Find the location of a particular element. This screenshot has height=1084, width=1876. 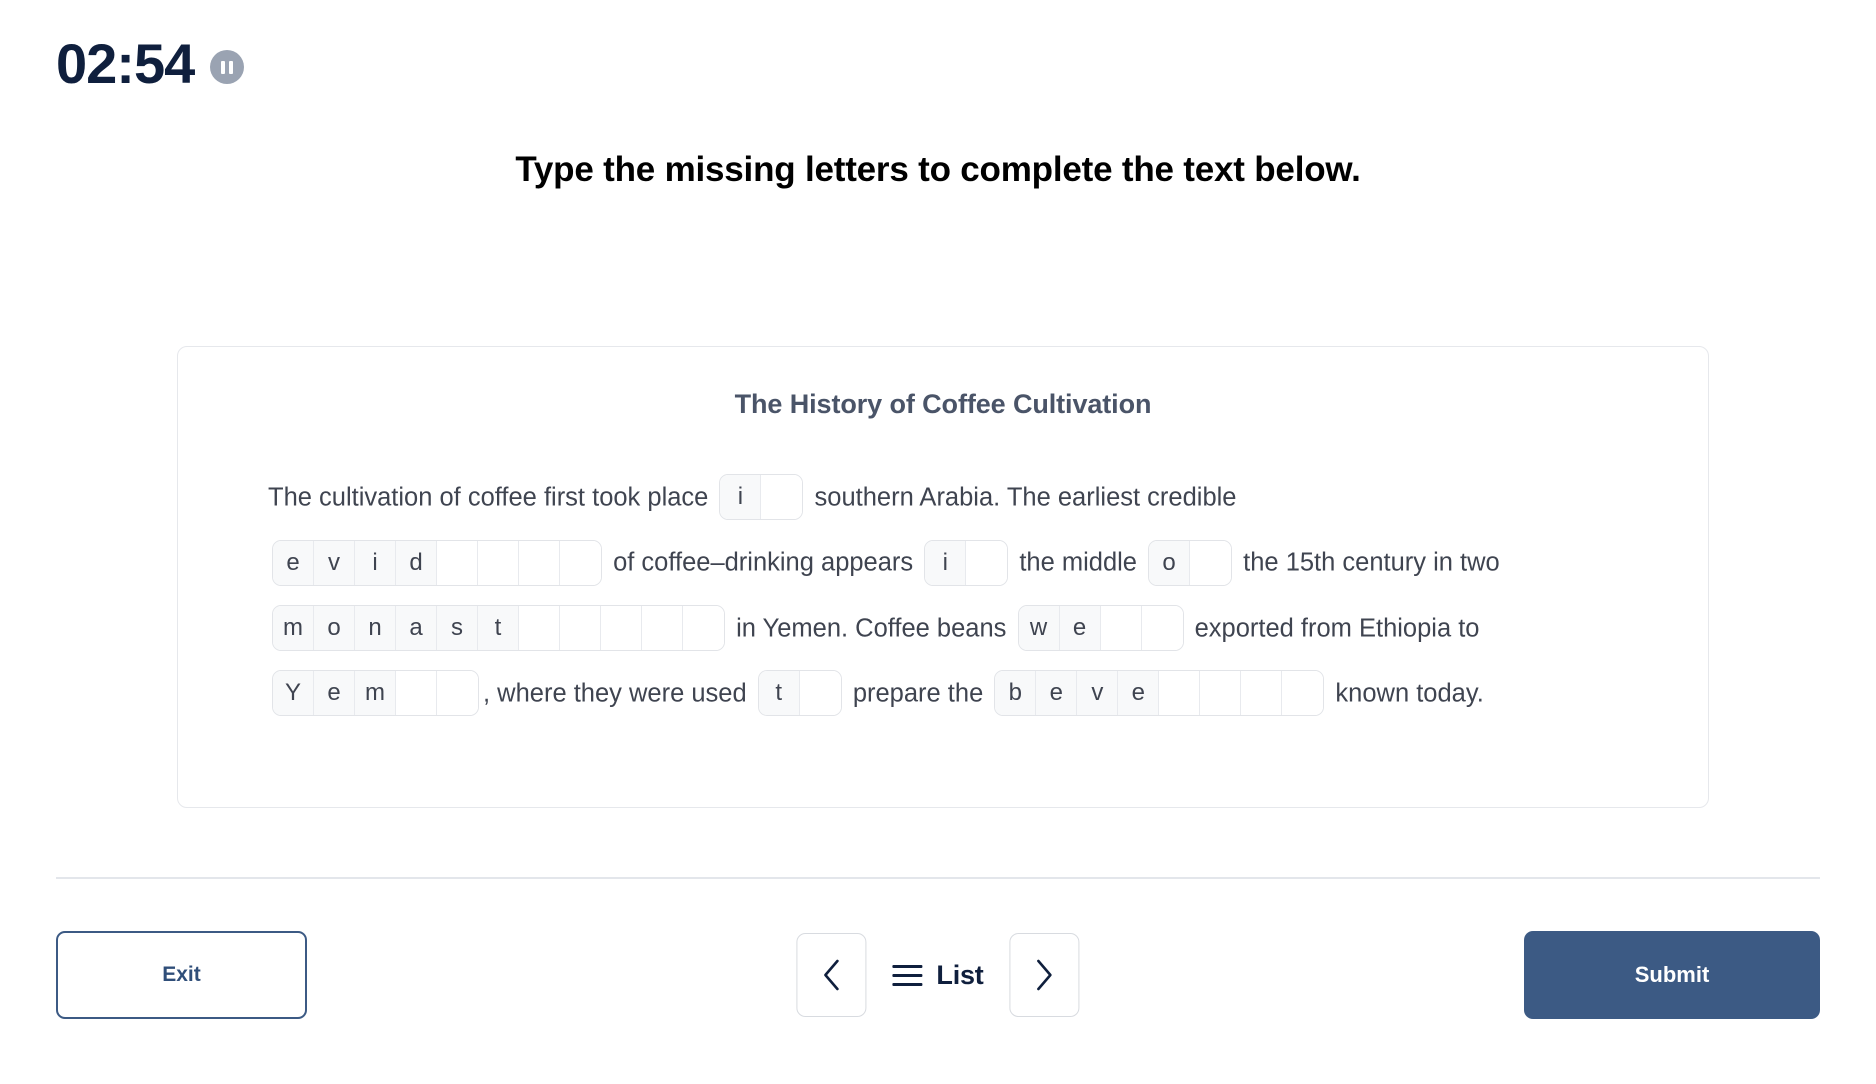

letter-cell-filled: b is located at coordinates (1016, 693).